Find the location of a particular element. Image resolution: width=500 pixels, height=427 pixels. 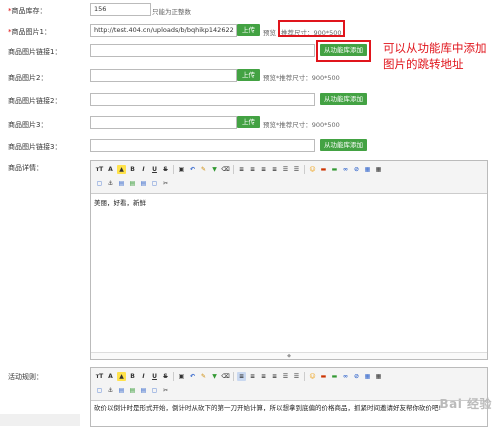

image1-label: *商品图片1： is located at coordinates (29, 32).